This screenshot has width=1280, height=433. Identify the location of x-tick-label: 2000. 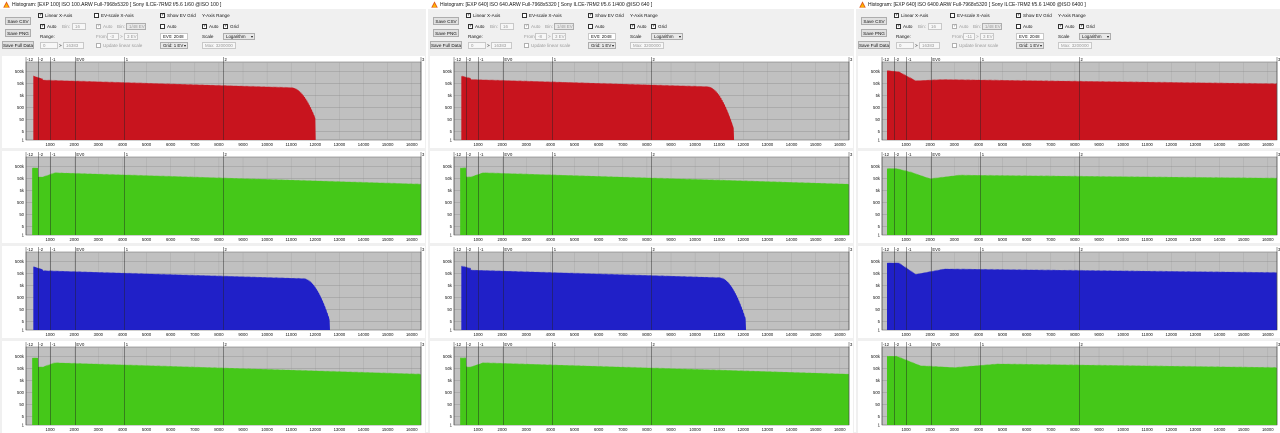
(75, 144).